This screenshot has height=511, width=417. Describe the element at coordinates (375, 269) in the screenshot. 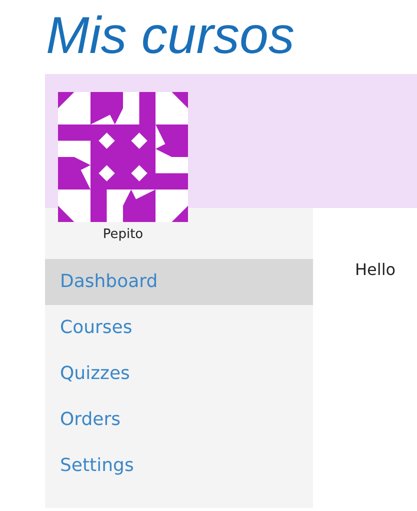

I see `greeting-text: Hello` at that location.